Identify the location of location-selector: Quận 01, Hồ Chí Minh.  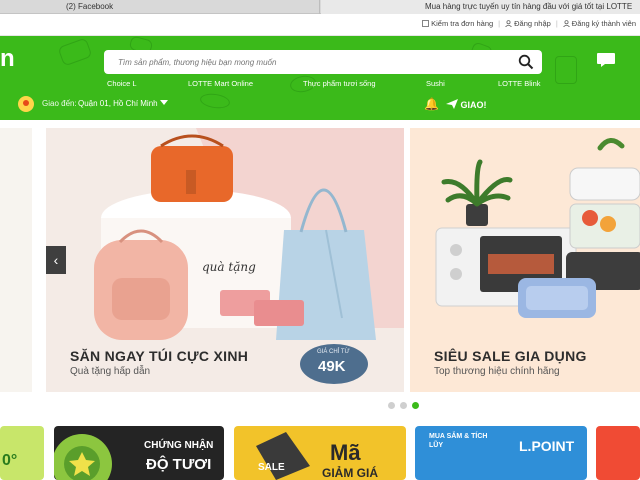
(118, 103).